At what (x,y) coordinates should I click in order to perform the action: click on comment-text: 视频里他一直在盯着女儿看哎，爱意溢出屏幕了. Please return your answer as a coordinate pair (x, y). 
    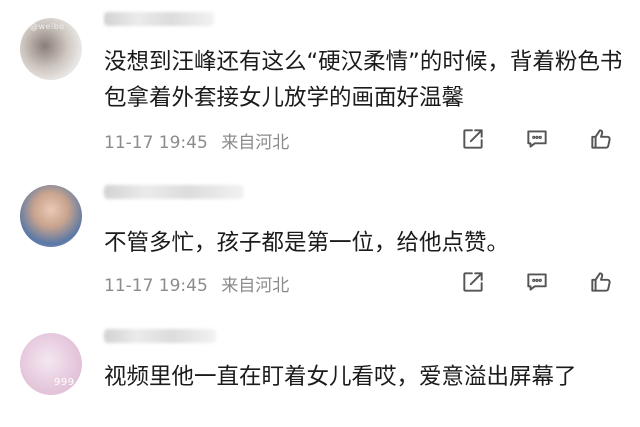
    Looking at the image, I should click on (340, 377).